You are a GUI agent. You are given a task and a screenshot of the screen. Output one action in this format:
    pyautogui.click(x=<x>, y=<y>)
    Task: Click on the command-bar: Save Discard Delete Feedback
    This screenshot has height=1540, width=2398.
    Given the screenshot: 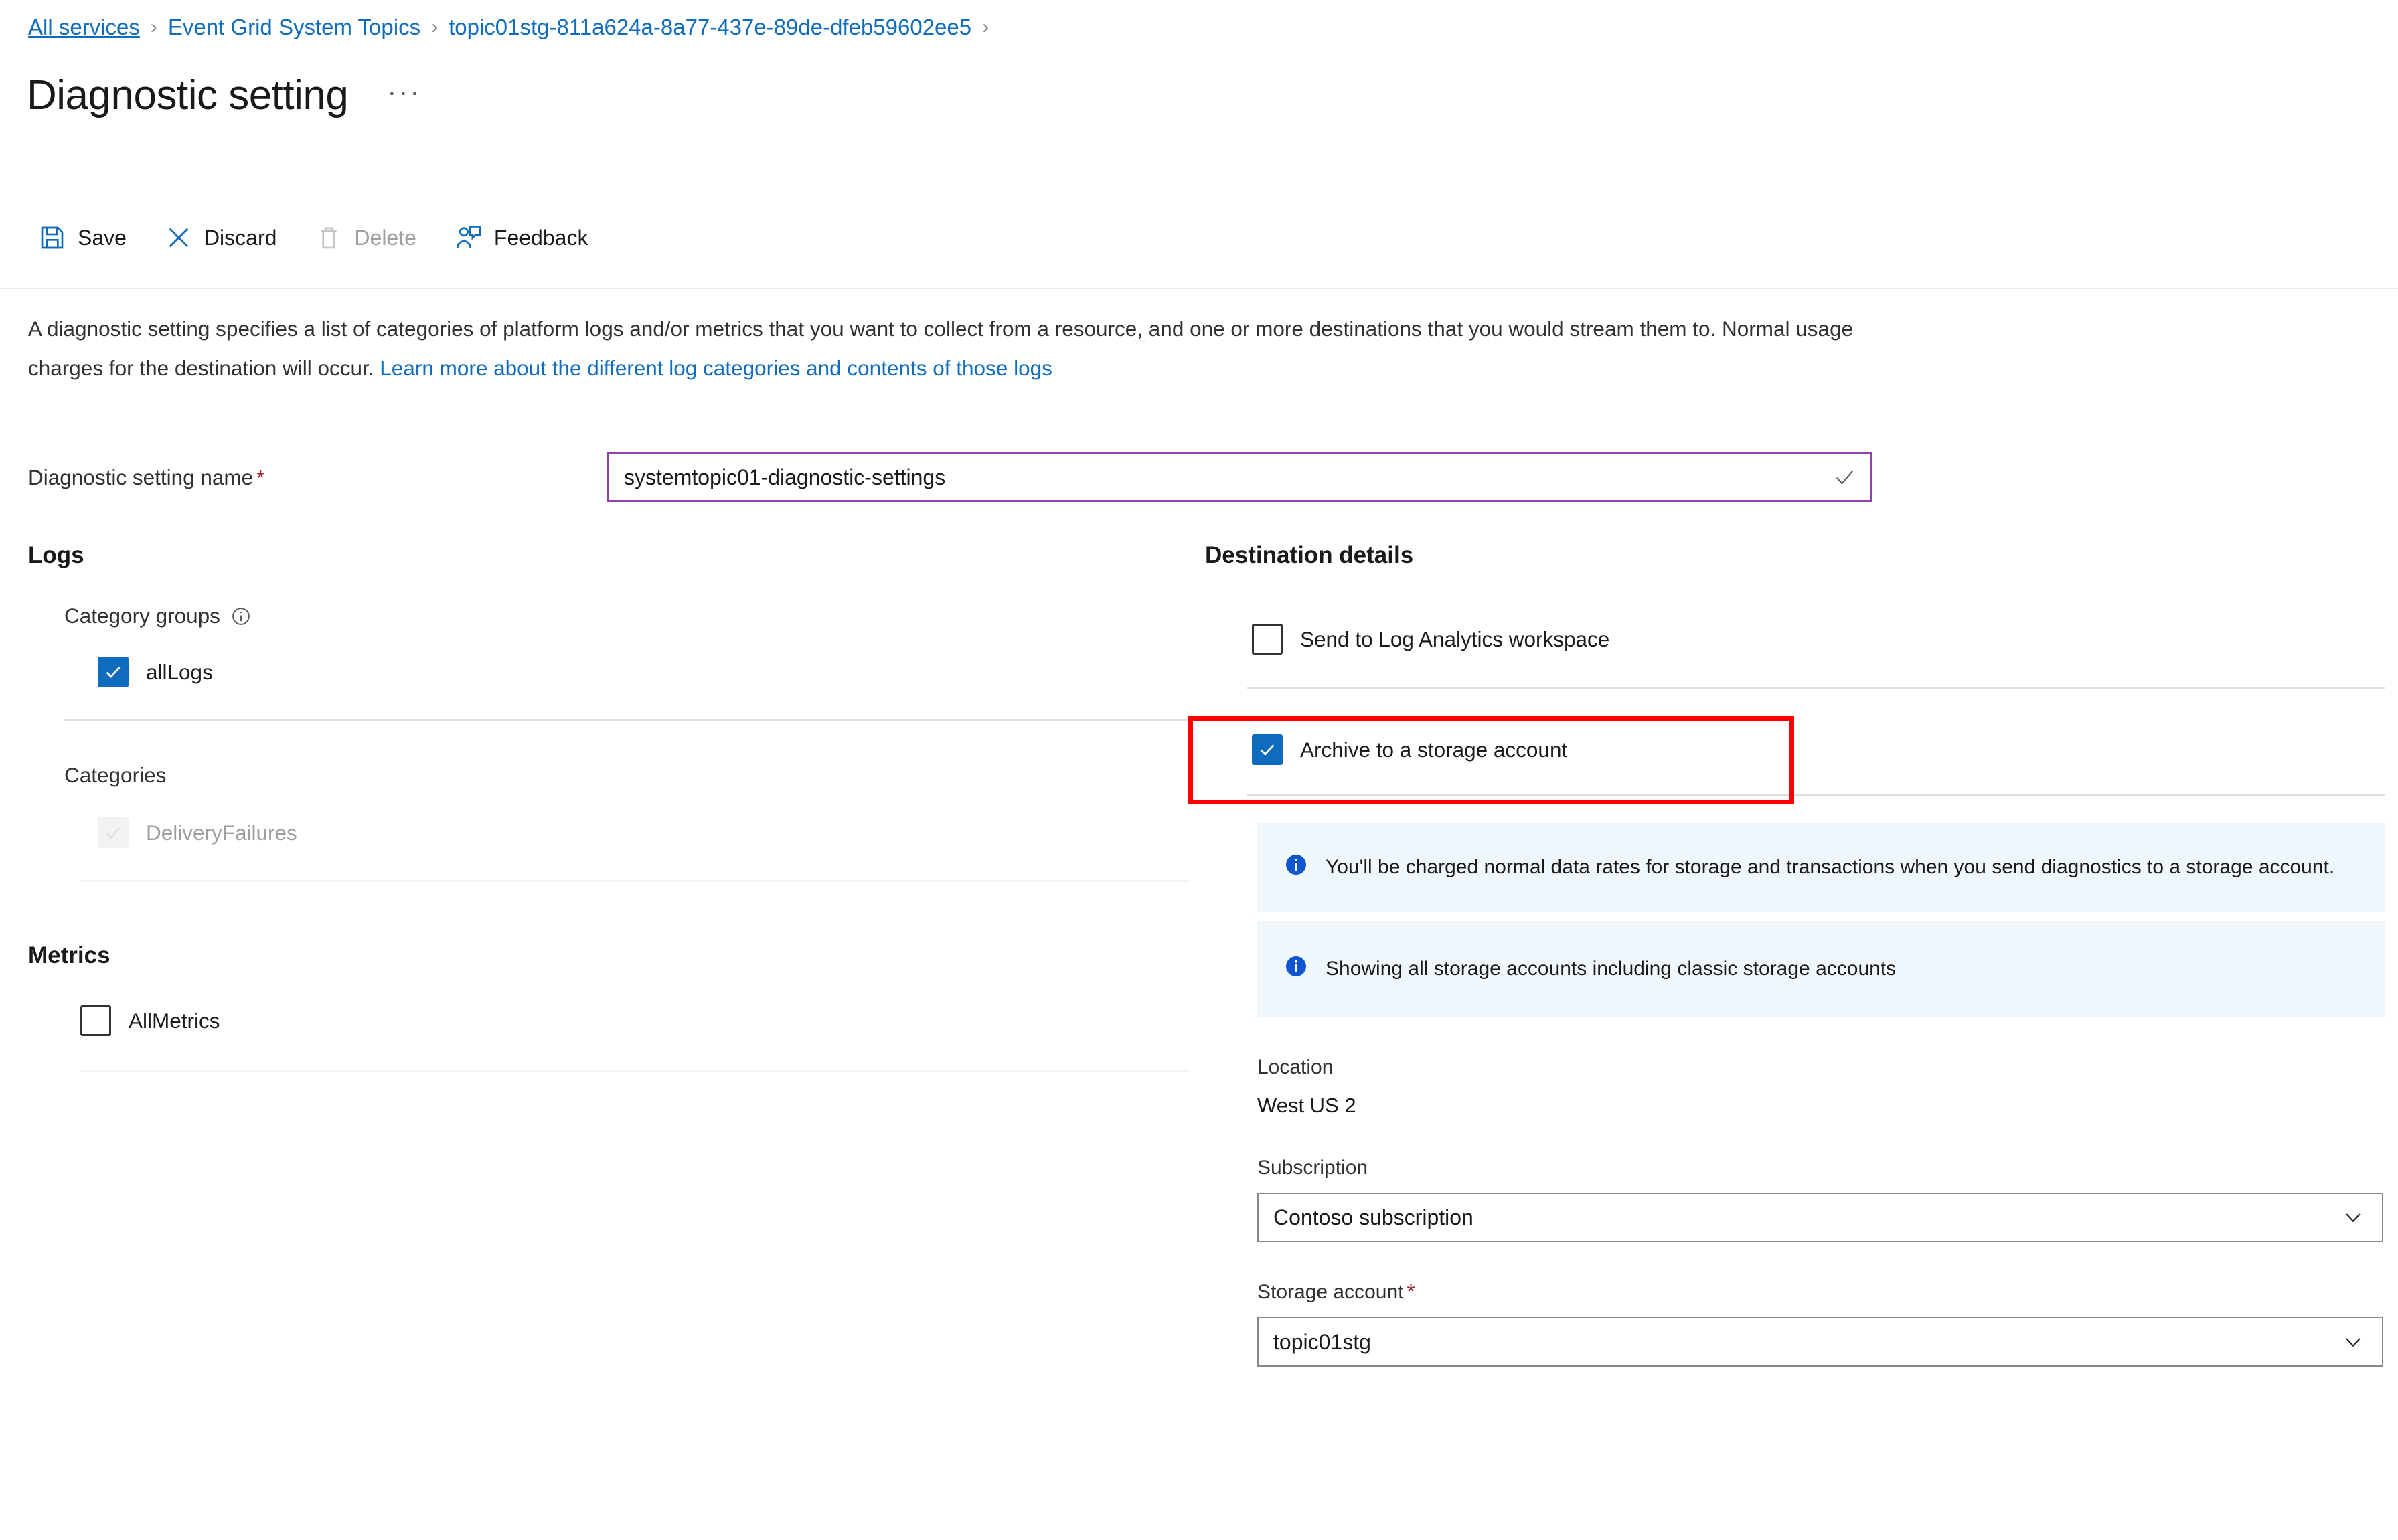 What is the action you would take?
    pyautogui.click(x=331, y=238)
    